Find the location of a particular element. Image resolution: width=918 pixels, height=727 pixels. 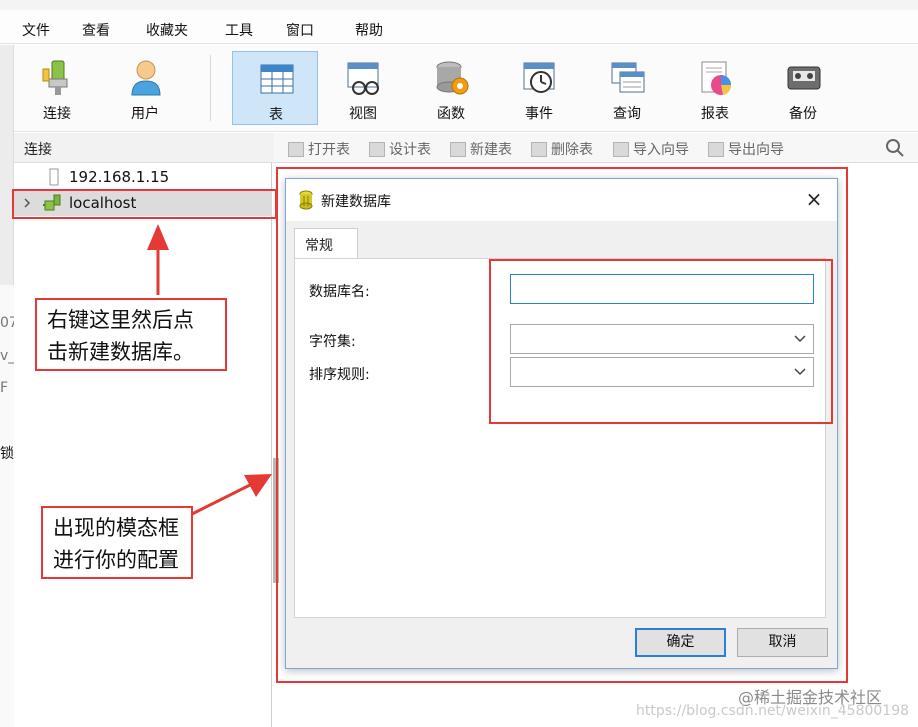

callout-line: 进行你的配置 is located at coordinates (116, 560).